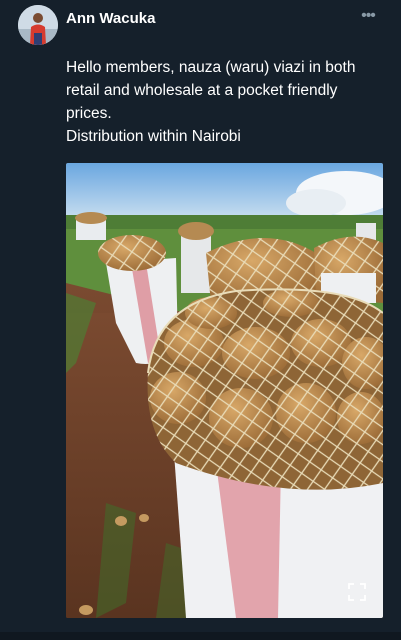 Image resolution: width=401 pixels, height=640 pixels. Describe the element at coordinates (153, 136) in the screenshot. I see `post-text-line: Distribution within Nairobi` at that location.